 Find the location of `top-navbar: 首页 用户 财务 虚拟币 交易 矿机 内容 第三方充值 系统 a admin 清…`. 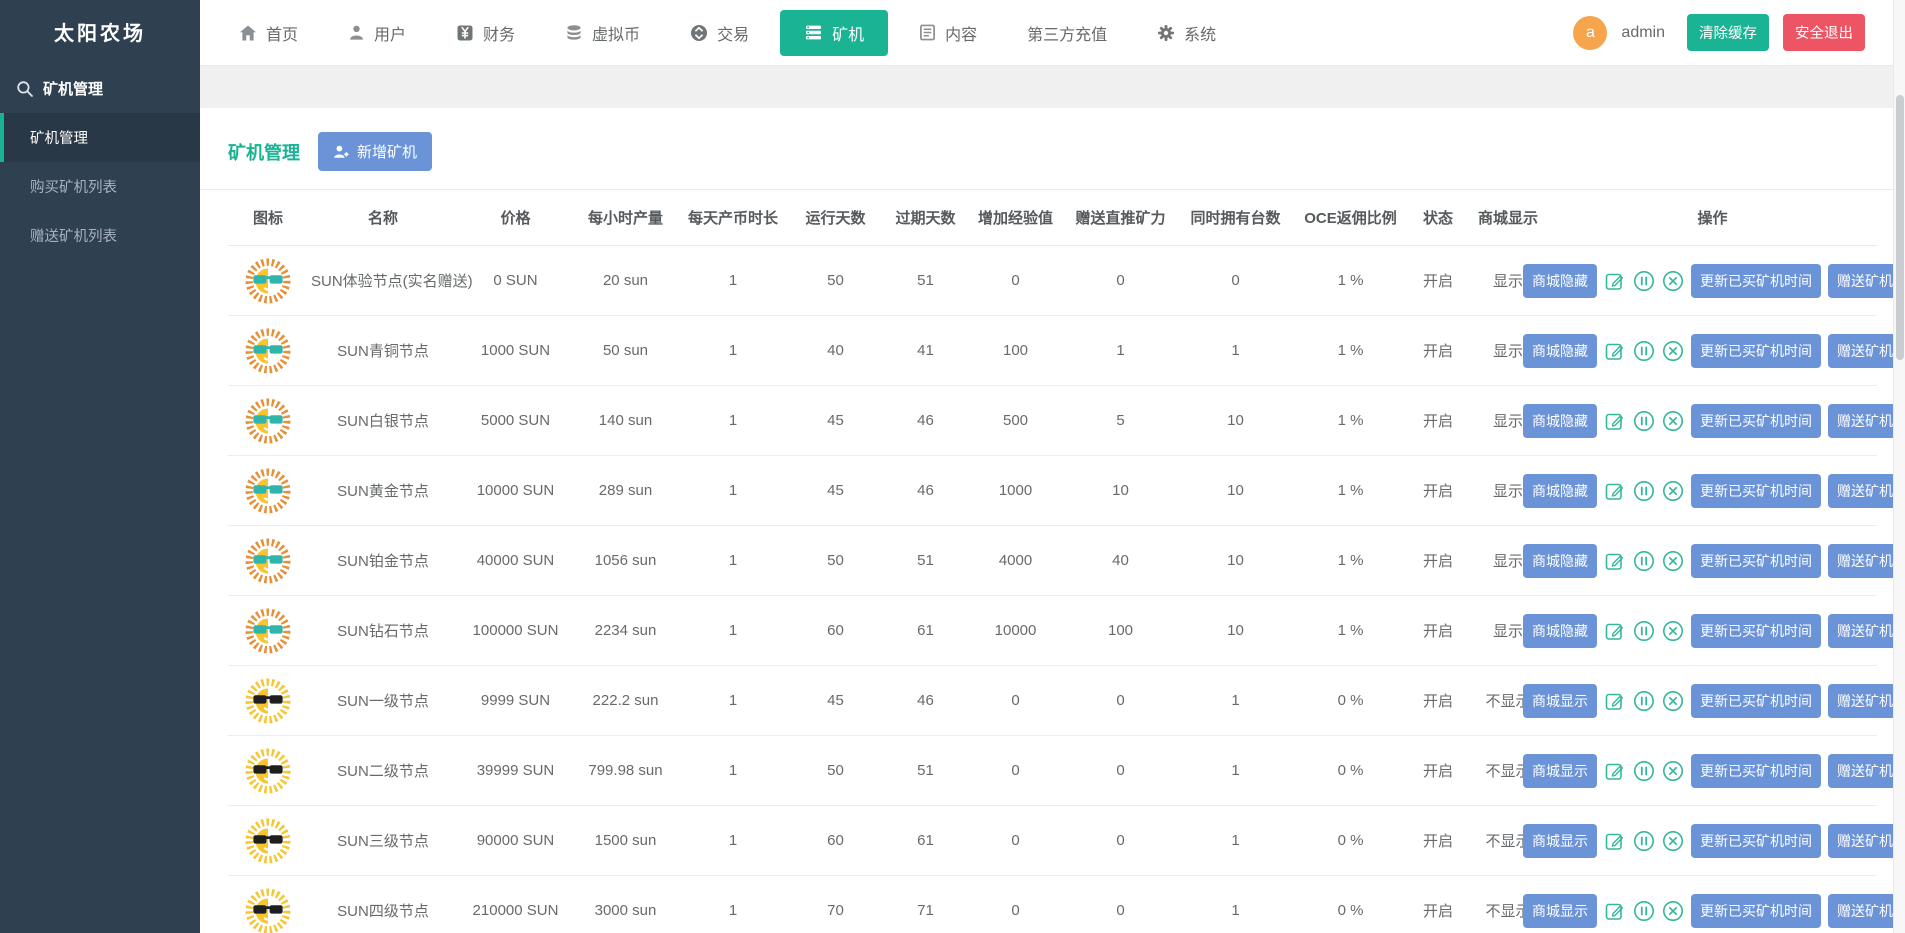

top-navbar: 首页 用户 财务 虚拟币 交易 矿机 内容 第三方充值 系统 a admin 清… is located at coordinates (1052, 33).